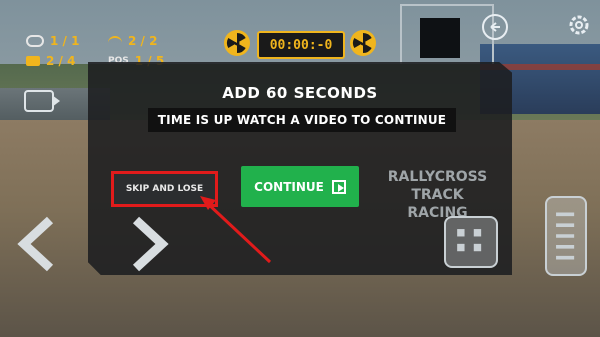 The image size is (600, 337). I want to click on skip-and-lose-button: SKIP AND LOSE, so click(164, 189).